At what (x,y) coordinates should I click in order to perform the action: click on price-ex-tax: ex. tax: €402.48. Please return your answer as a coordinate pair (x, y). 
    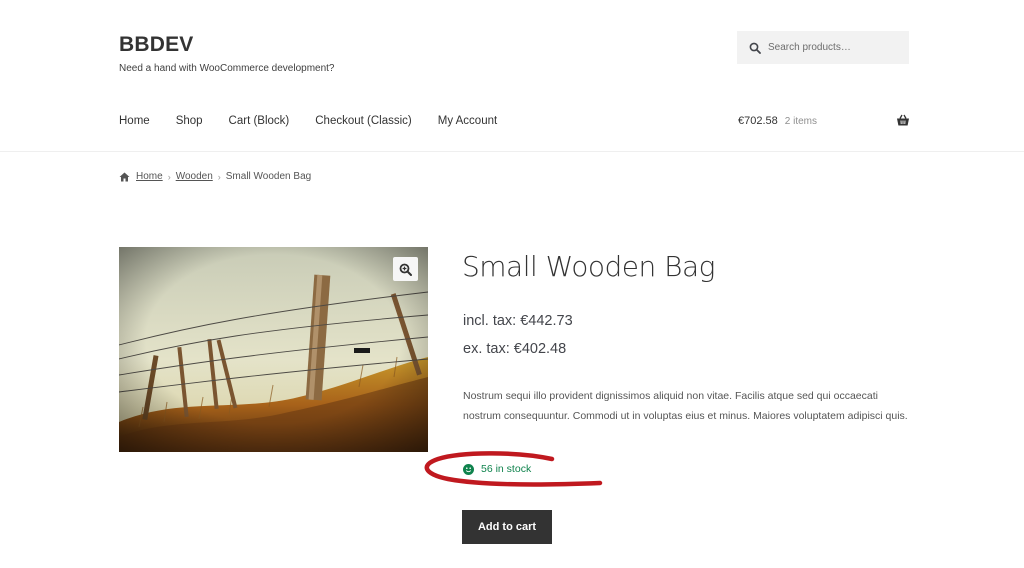
    Looking at the image, I should click on (515, 349).